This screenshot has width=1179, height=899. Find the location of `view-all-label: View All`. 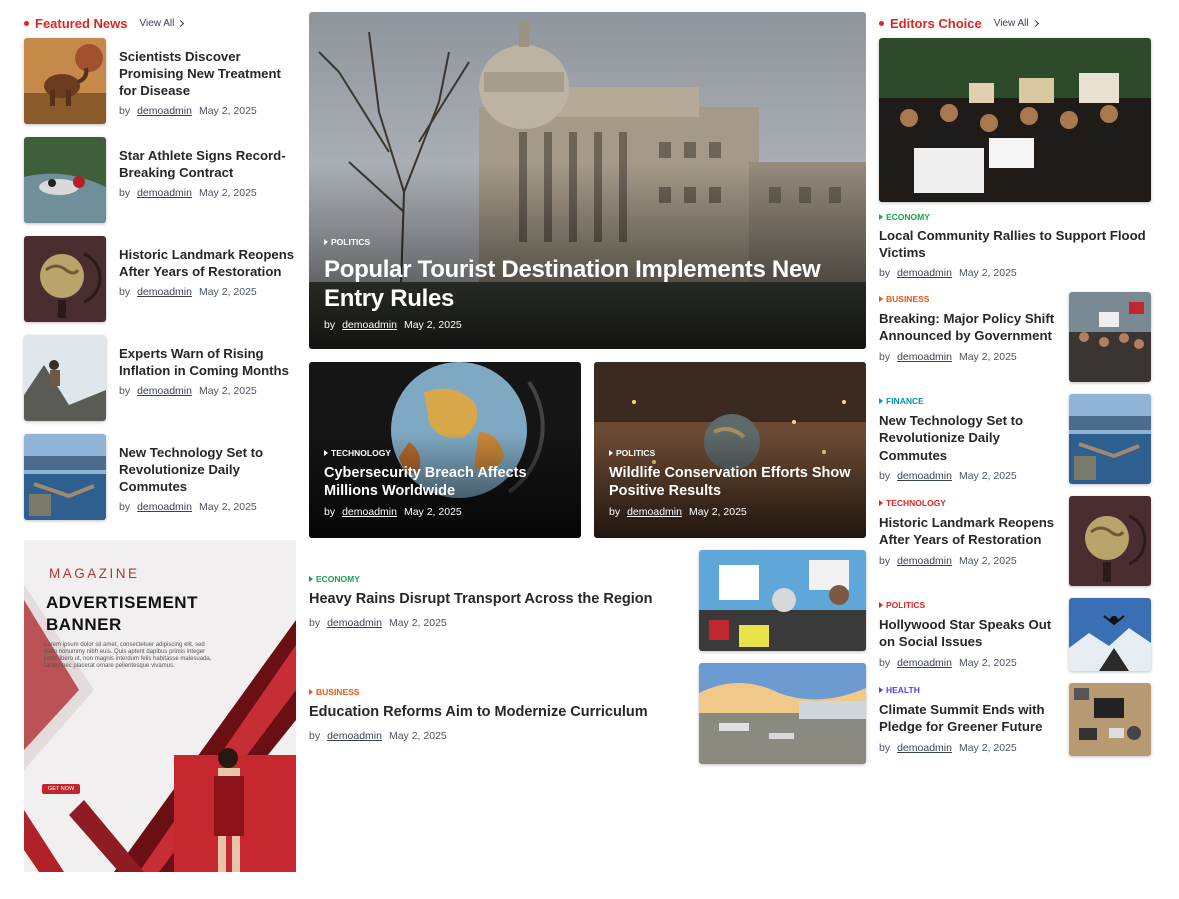

view-all-label: View All is located at coordinates (1011, 23).